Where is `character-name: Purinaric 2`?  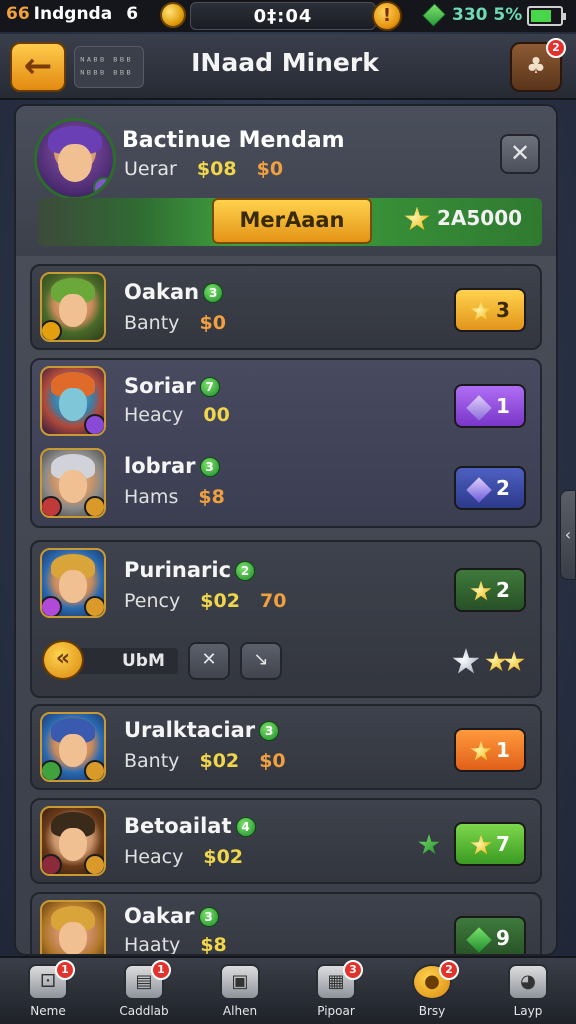
character-name: Purinaric 2 is located at coordinates (190, 570).